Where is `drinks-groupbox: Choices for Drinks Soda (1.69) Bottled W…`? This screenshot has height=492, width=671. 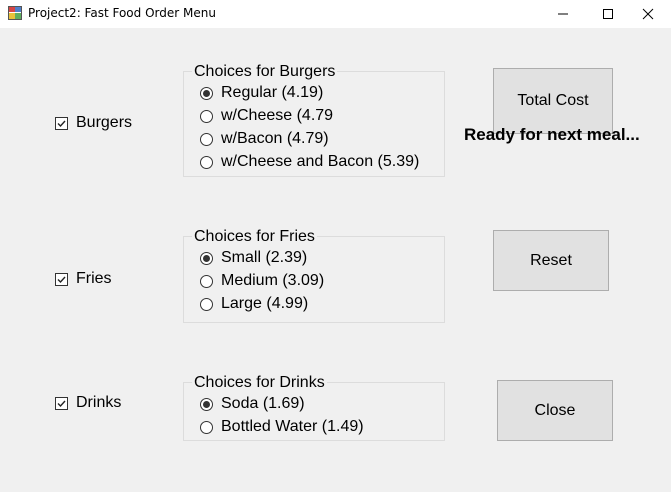 drinks-groupbox: Choices for Drinks Soda (1.69) Bottled W… is located at coordinates (314, 407).